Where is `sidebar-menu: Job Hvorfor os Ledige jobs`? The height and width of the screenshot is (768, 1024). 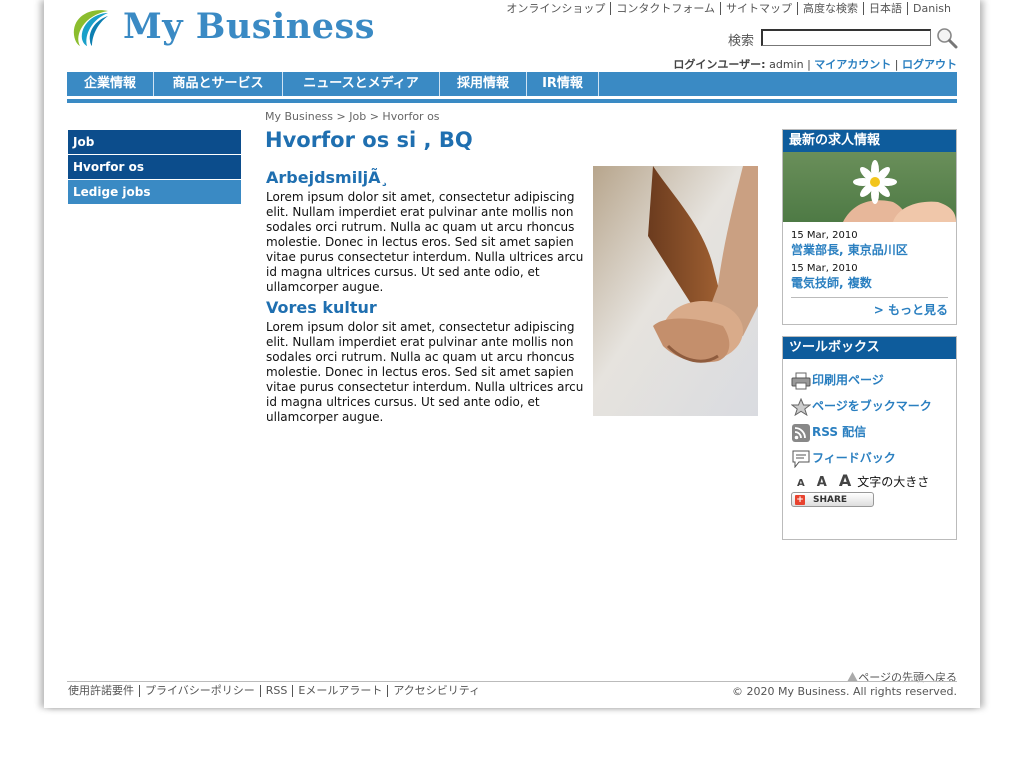
sidebar-menu: Job Hvorfor os Ledige jobs is located at coordinates (154, 167).